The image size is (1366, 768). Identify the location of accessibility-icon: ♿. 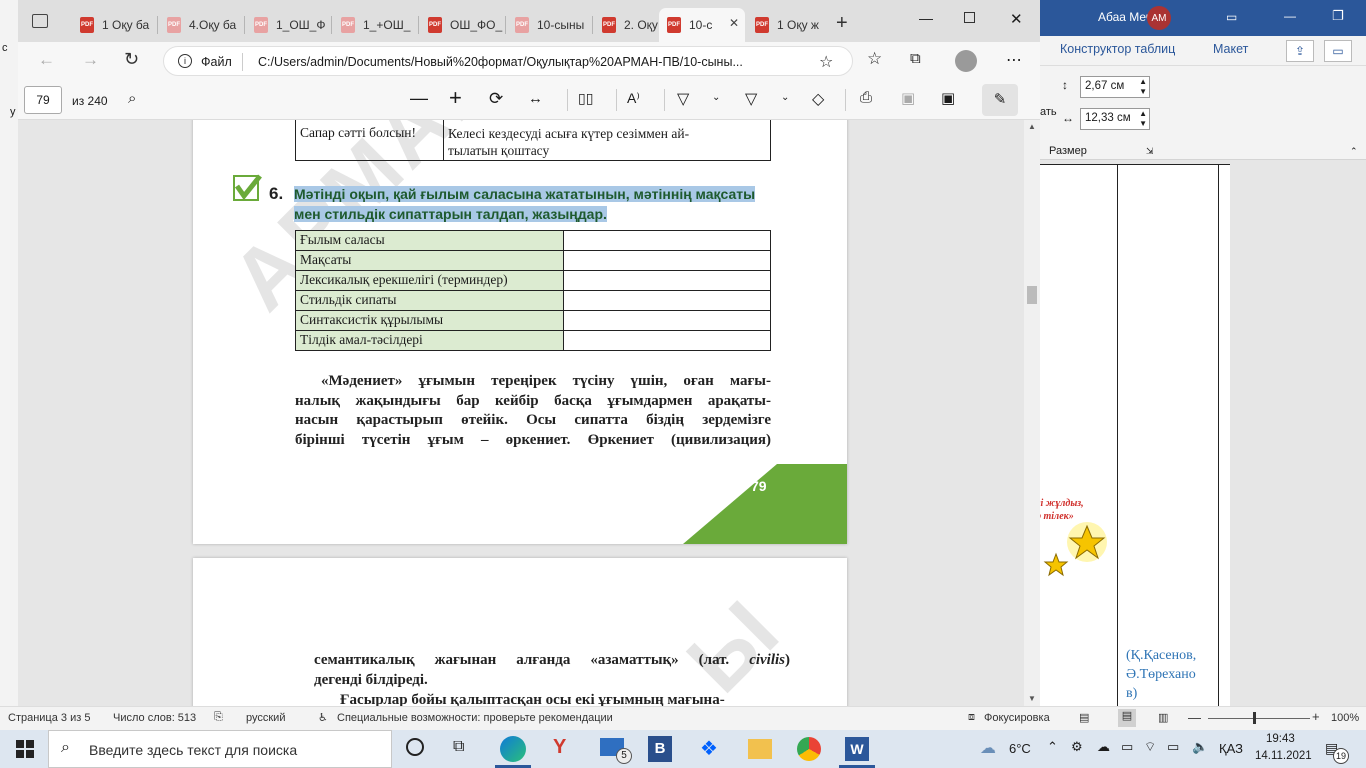
(323, 717).